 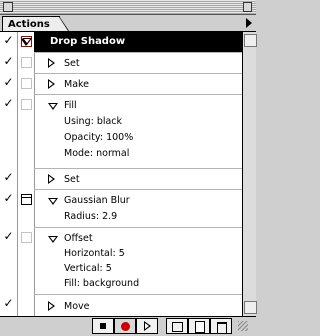 I want to click on new-action-button, so click(x=199, y=326).